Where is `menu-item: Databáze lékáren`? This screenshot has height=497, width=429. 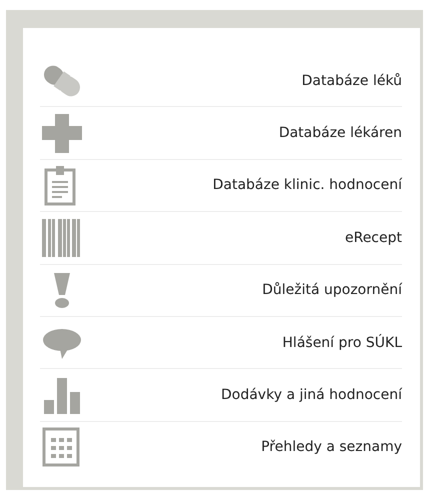
menu-item: Databáze lékáren is located at coordinates (221, 133).